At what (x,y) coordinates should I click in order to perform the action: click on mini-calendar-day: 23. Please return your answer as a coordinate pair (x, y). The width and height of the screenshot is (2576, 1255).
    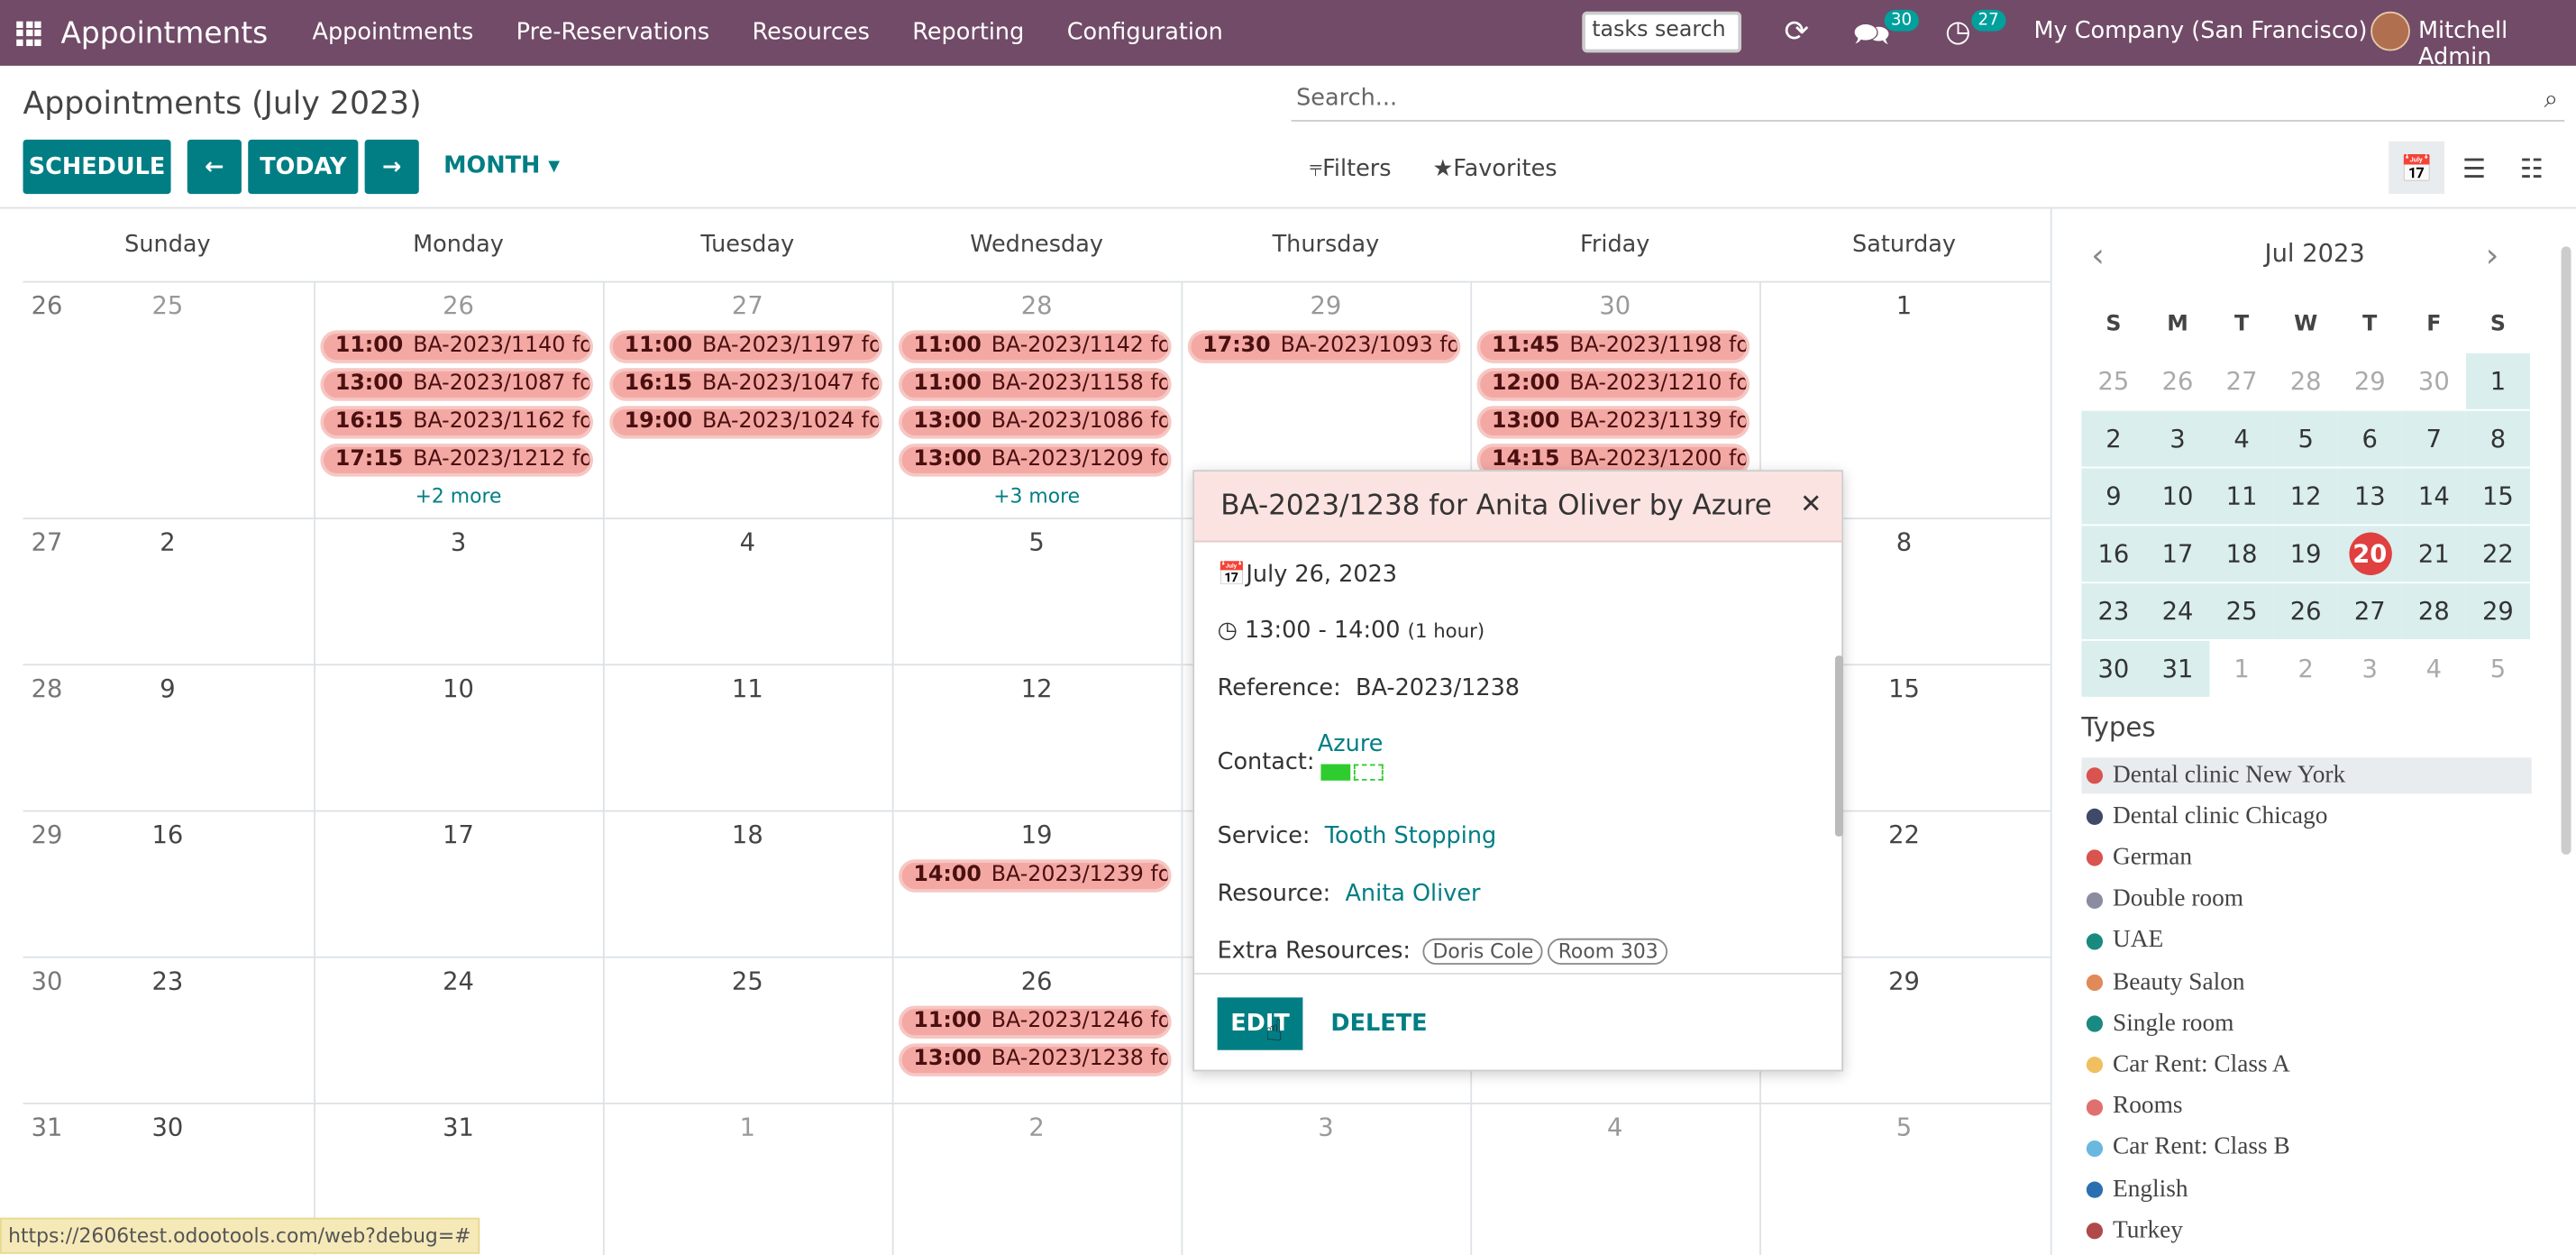
    Looking at the image, I should click on (2113, 611).